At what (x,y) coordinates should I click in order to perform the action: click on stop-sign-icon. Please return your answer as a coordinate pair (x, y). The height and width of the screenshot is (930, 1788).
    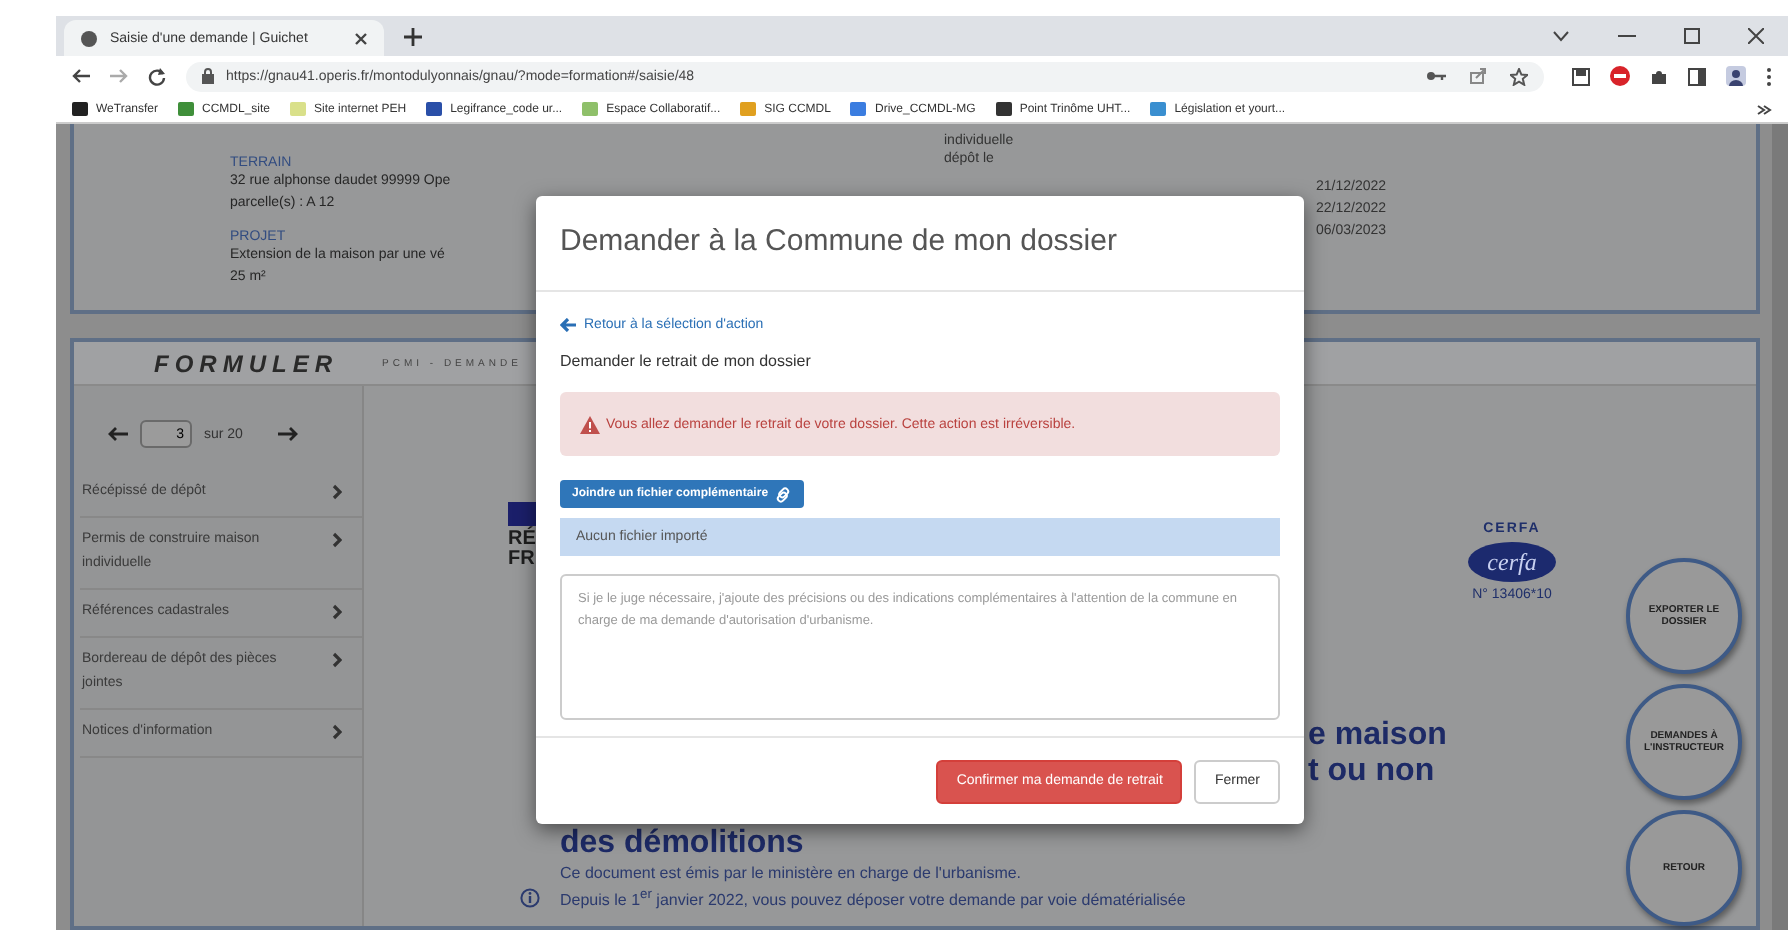
    Looking at the image, I should click on (1620, 76).